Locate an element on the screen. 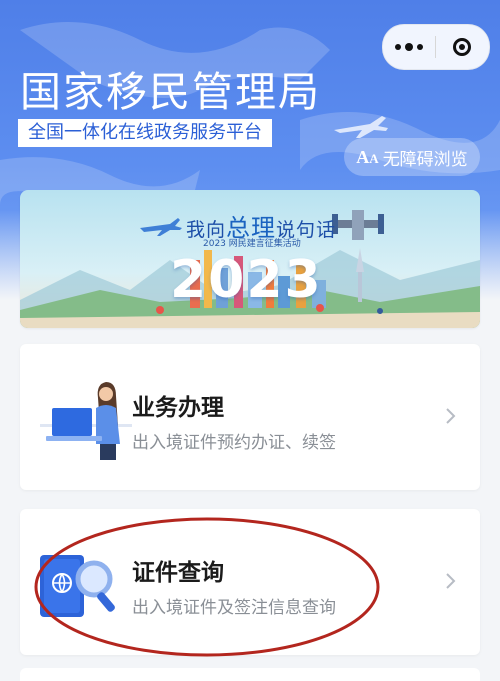  passport-magnifier-icon is located at coordinates (77, 586).